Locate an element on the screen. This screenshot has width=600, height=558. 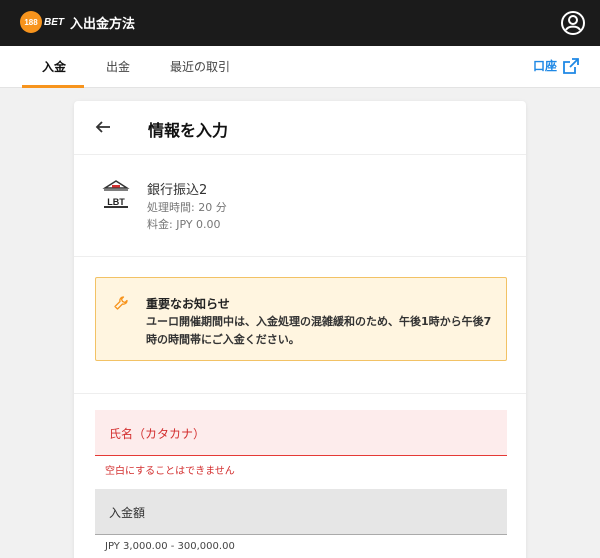
notice-title: 重要なお知らせ is located at coordinates (188, 304).